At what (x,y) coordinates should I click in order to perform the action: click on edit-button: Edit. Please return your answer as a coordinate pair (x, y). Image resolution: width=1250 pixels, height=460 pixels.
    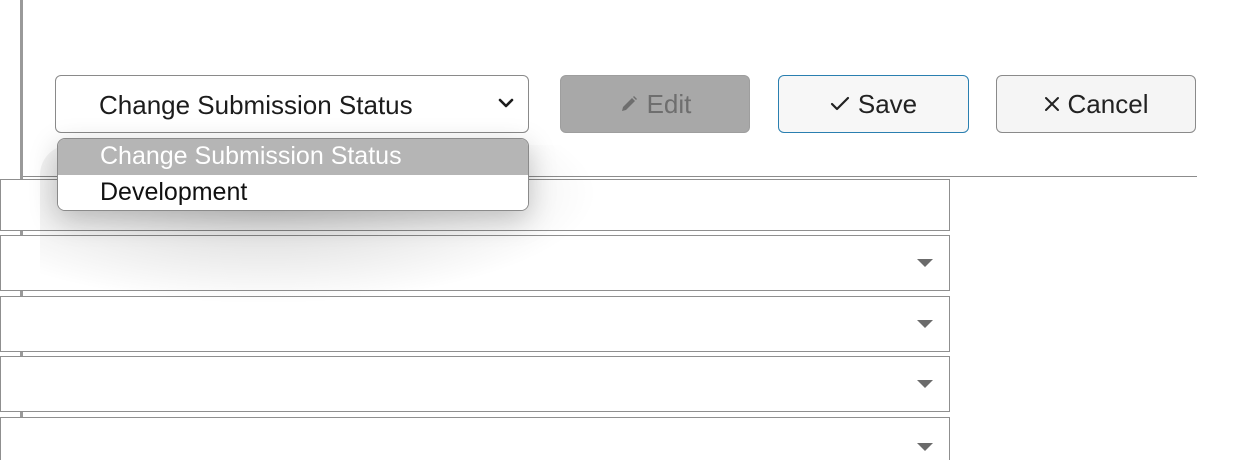
    Looking at the image, I should click on (655, 104).